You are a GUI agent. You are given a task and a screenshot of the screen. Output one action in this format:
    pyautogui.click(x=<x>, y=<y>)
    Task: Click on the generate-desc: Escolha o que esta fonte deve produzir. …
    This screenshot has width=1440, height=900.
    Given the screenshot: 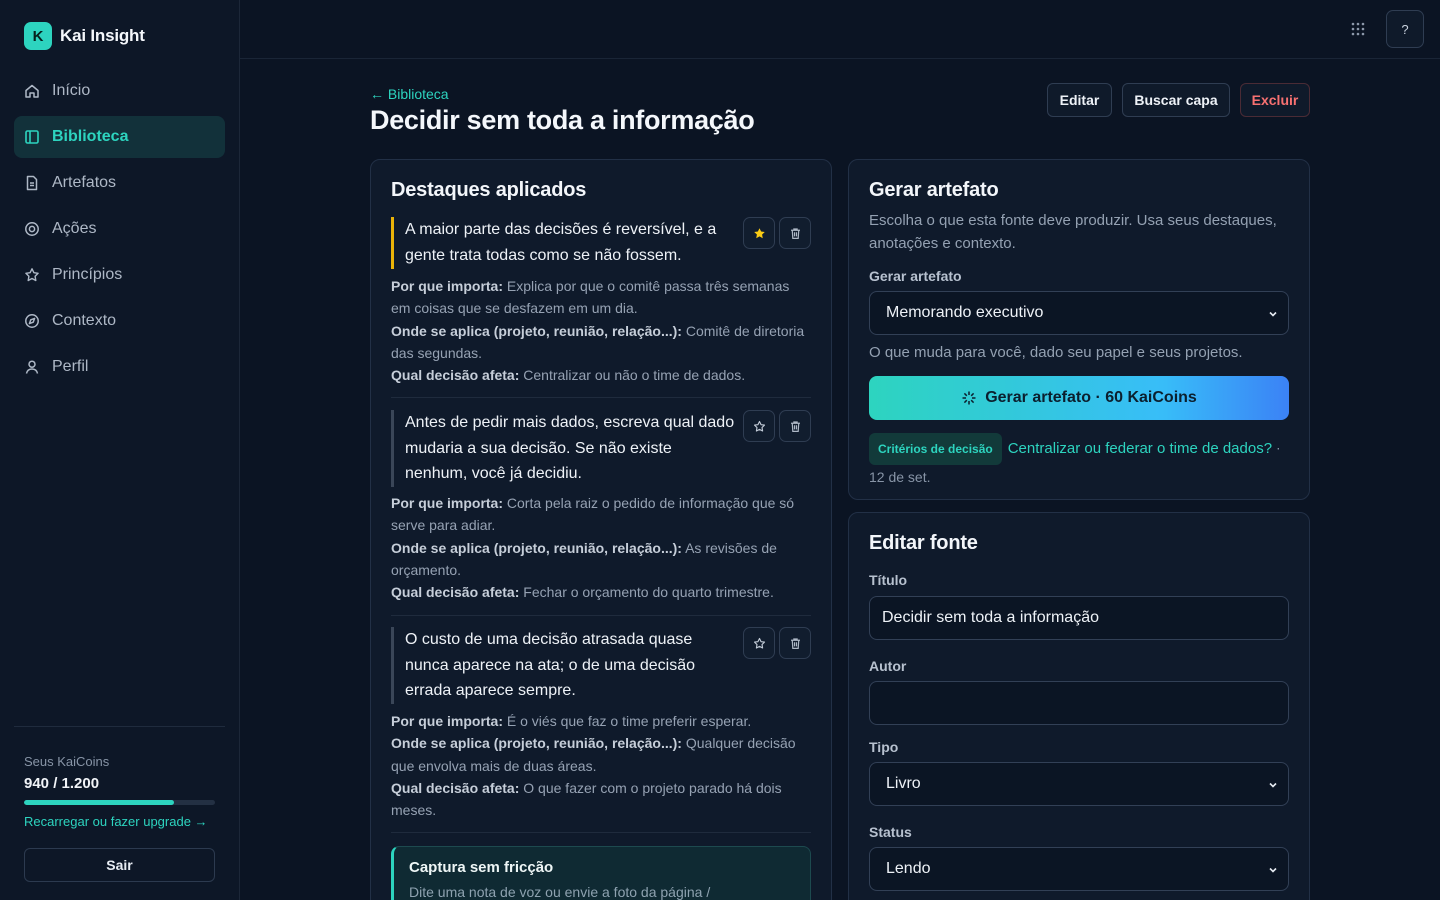 What is the action you would take?
    pyautogui.click(x=1073, y=232)
    